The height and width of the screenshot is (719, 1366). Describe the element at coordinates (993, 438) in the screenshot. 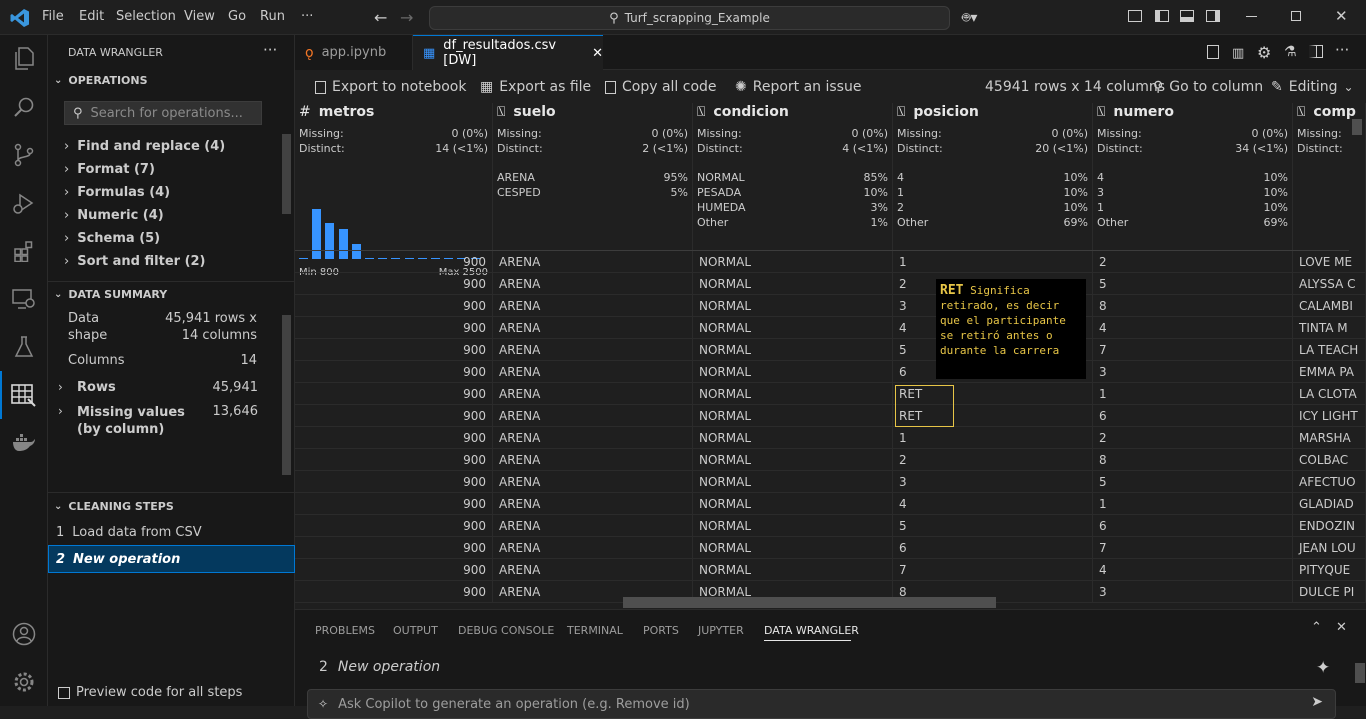

I see `table-cell: 1` at that location.